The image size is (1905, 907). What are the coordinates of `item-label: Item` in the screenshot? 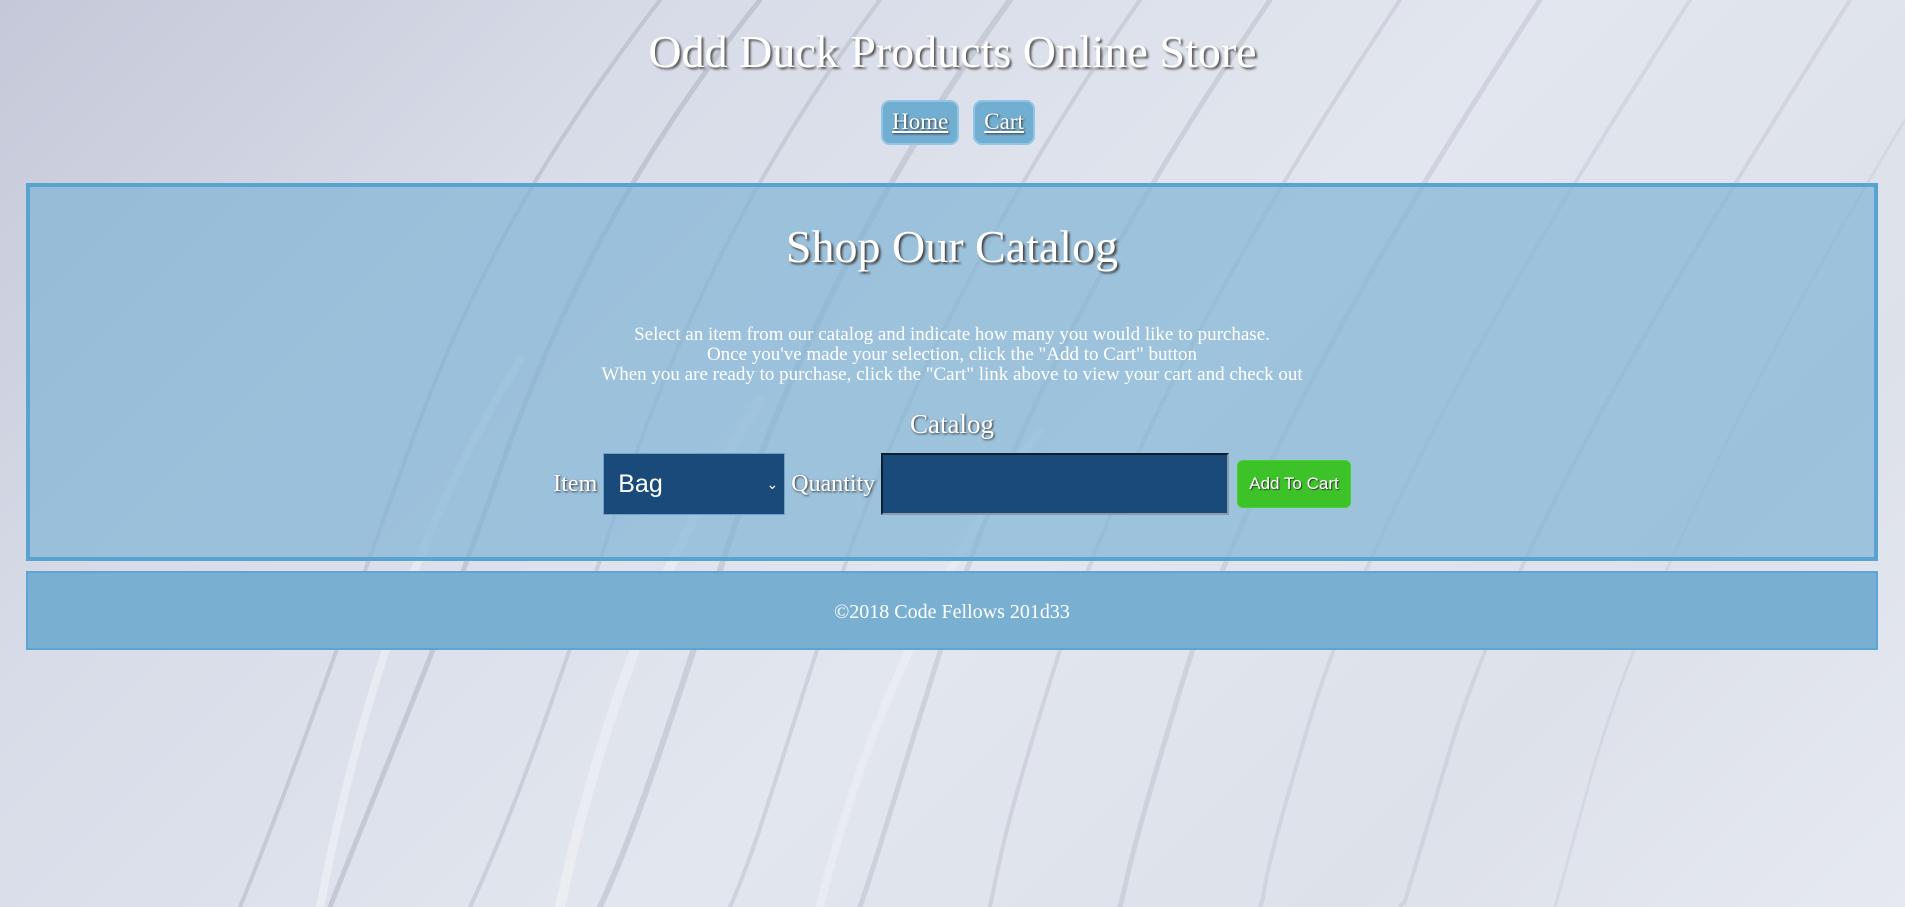 It's located at (575, 483).